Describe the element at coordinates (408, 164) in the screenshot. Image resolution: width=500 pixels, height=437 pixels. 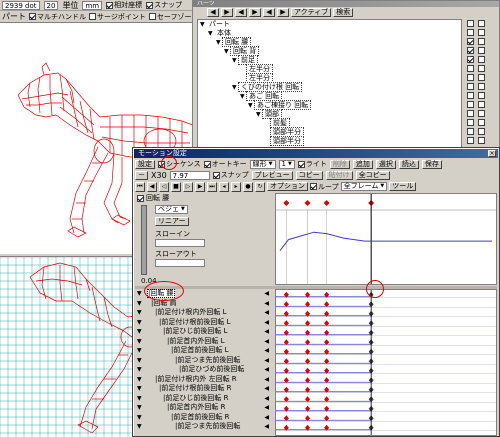
I see `read-button: 読込` at that location.